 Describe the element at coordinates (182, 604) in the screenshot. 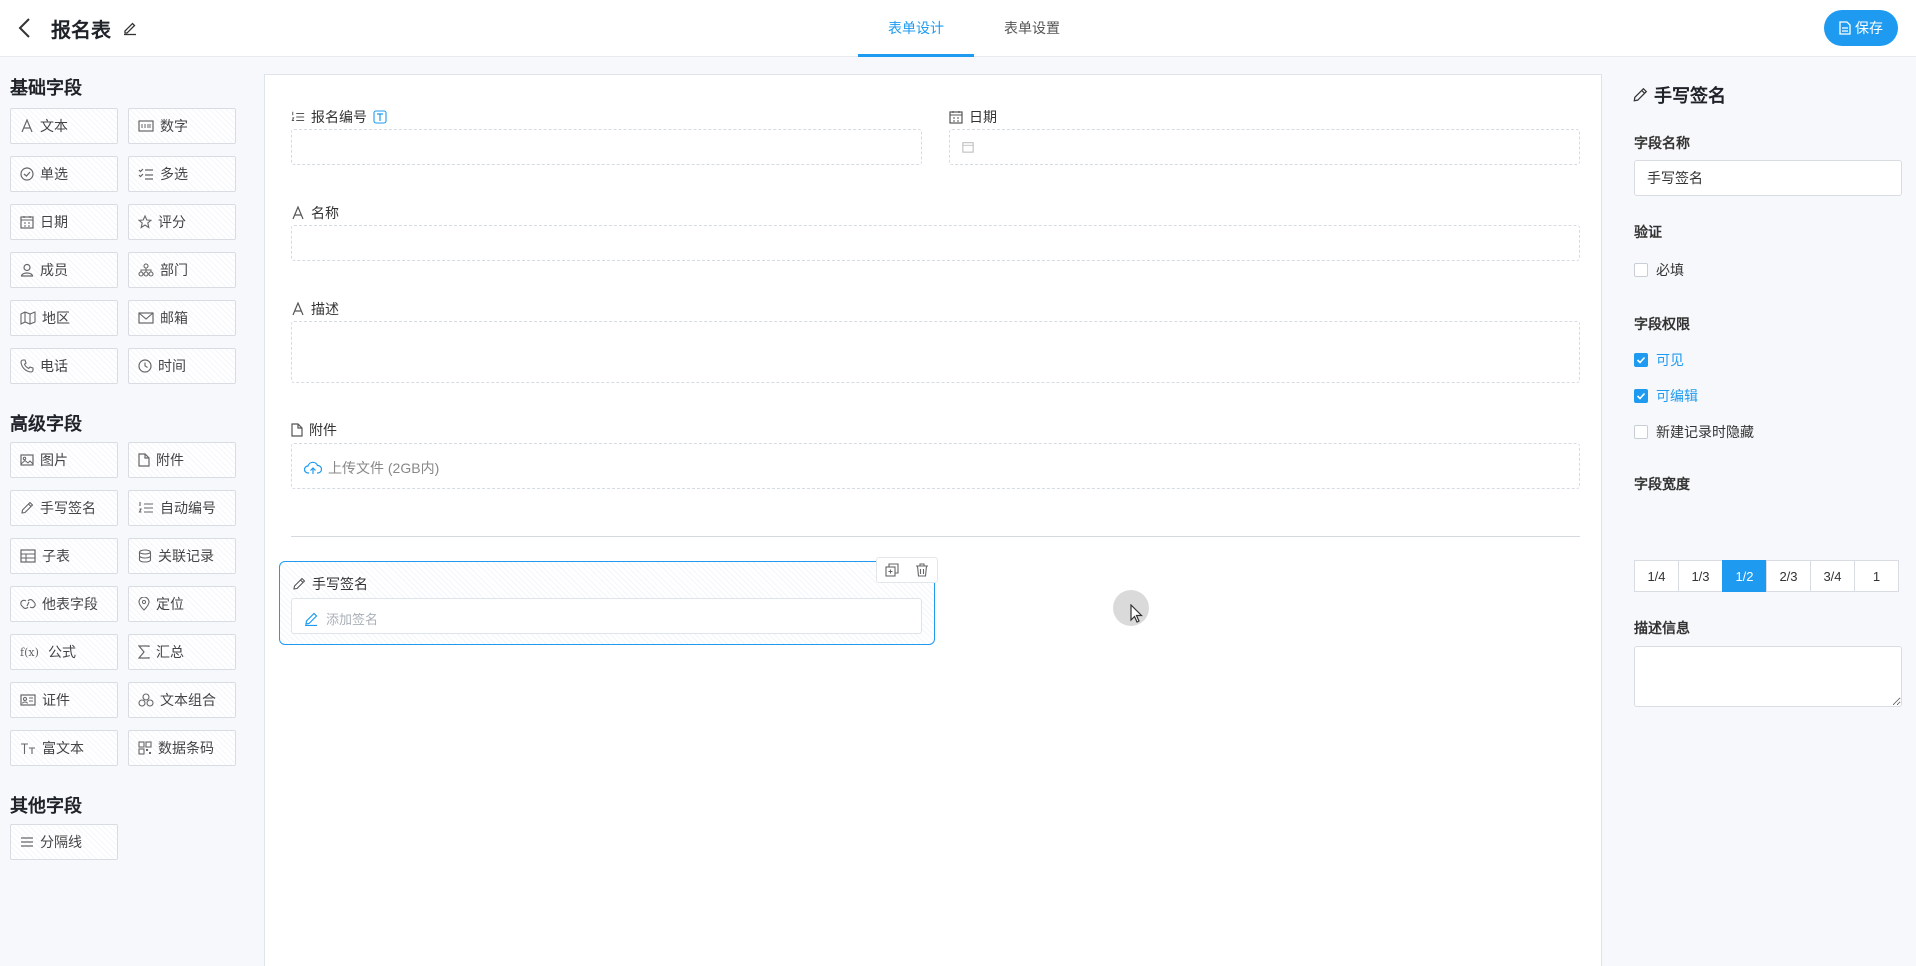

I see `palette-item-location: 定位` at that location.